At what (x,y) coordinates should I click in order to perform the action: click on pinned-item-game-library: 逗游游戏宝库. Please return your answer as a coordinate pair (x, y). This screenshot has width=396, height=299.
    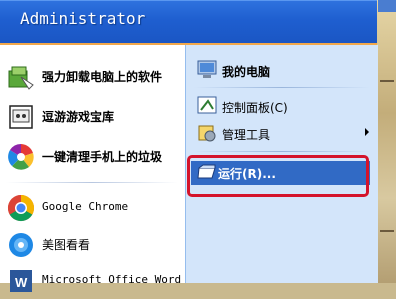
    Looking at the image, I should click on (92, 117).